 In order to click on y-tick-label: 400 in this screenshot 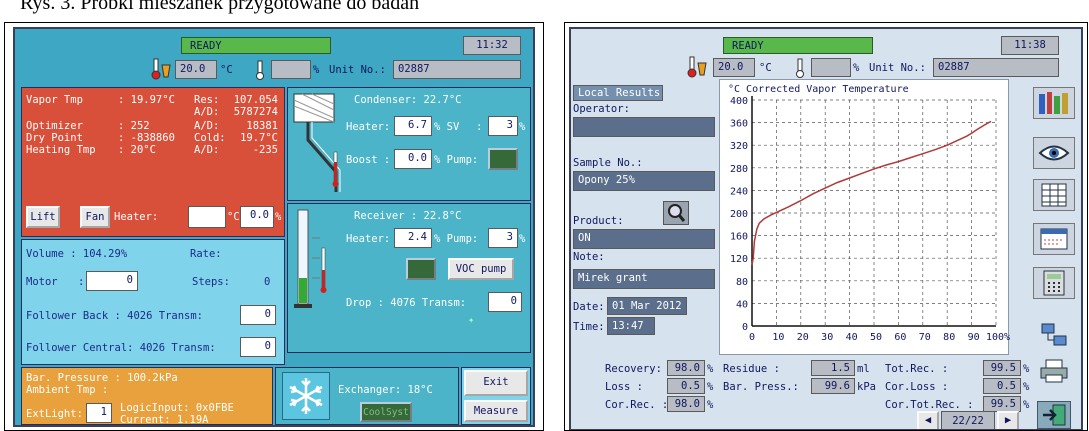, I will do `click(739, 101)`.